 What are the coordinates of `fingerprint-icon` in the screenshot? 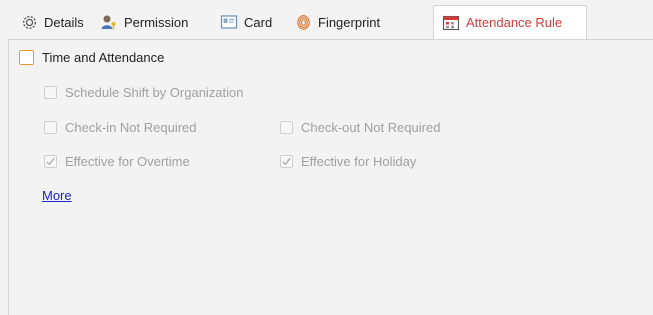 It's located at (303, 22).